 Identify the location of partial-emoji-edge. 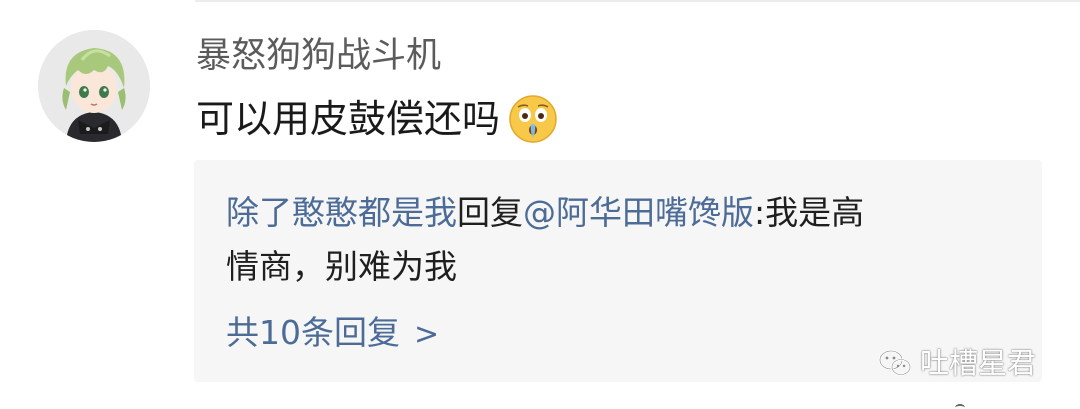
(960, 406).